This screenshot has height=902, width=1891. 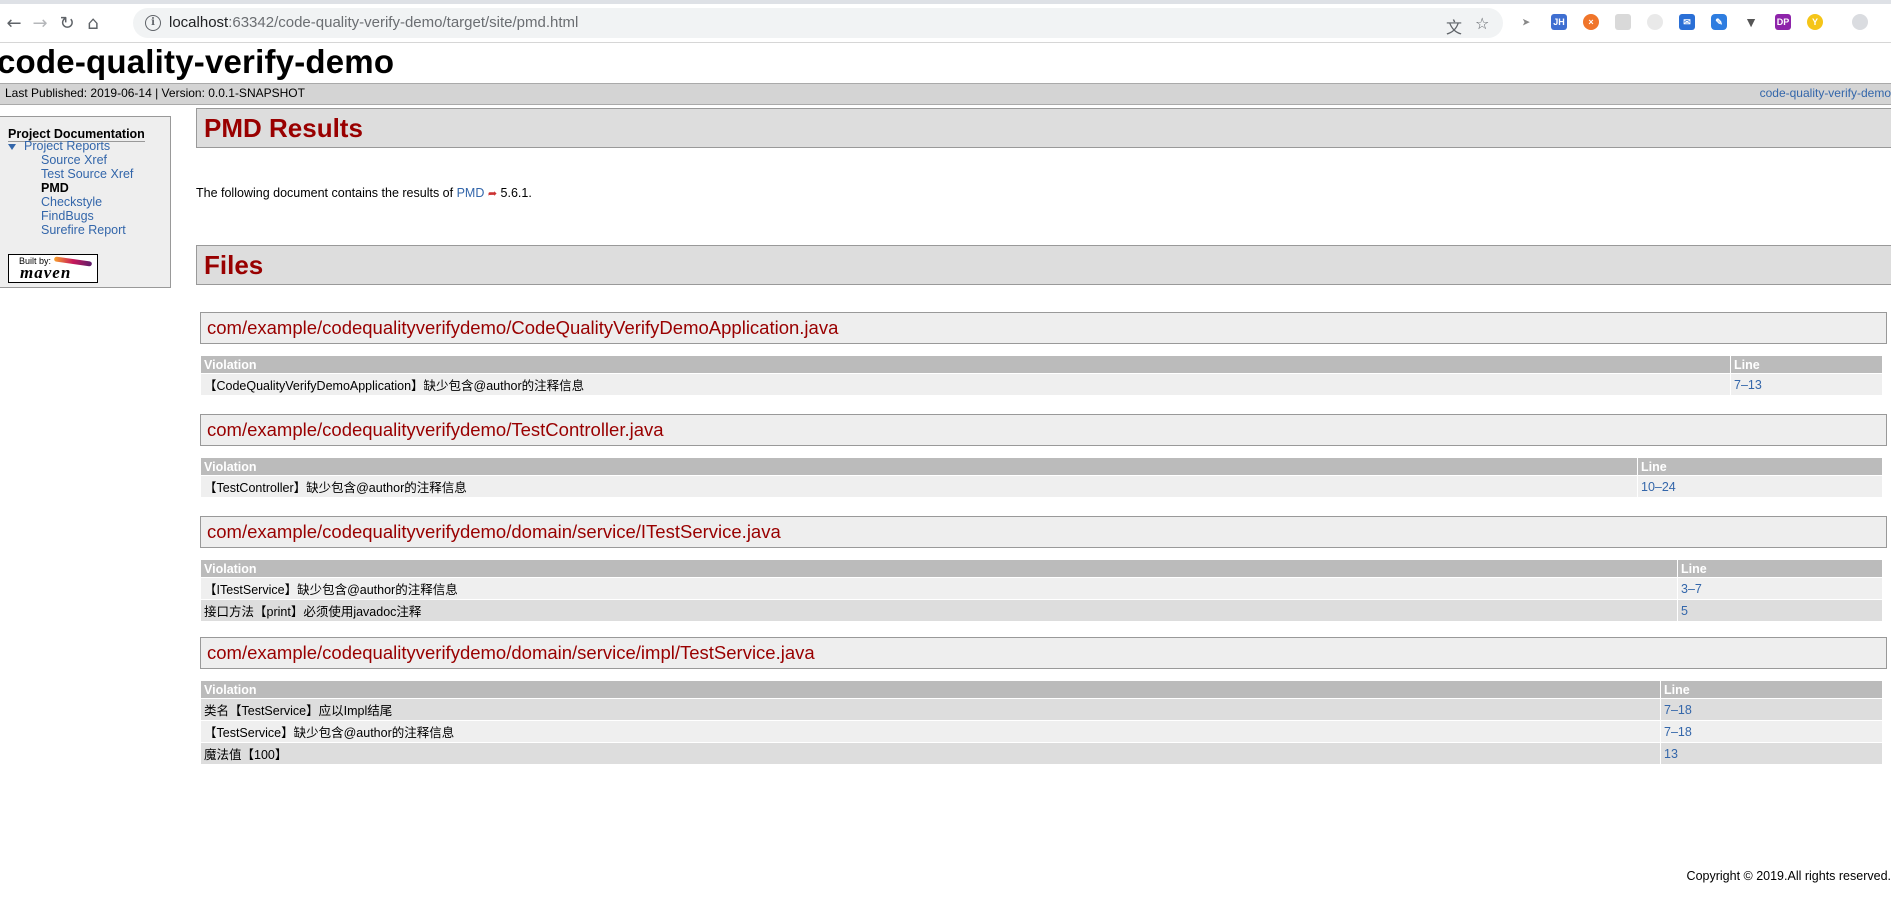 What do you see at coordinates (945, 2) in the screenshot?
I see `tab-strip` at bounding box center [945, 2].